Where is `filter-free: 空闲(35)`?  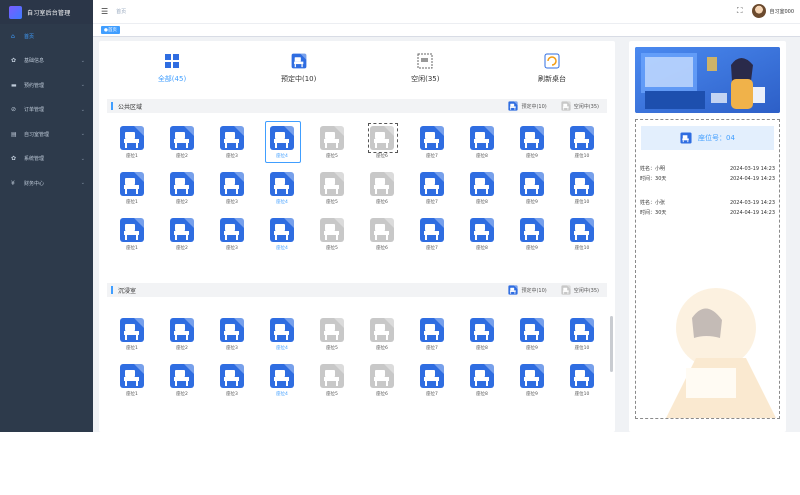 filter-free: 空闲(35) is located at coordinates (425, 73).